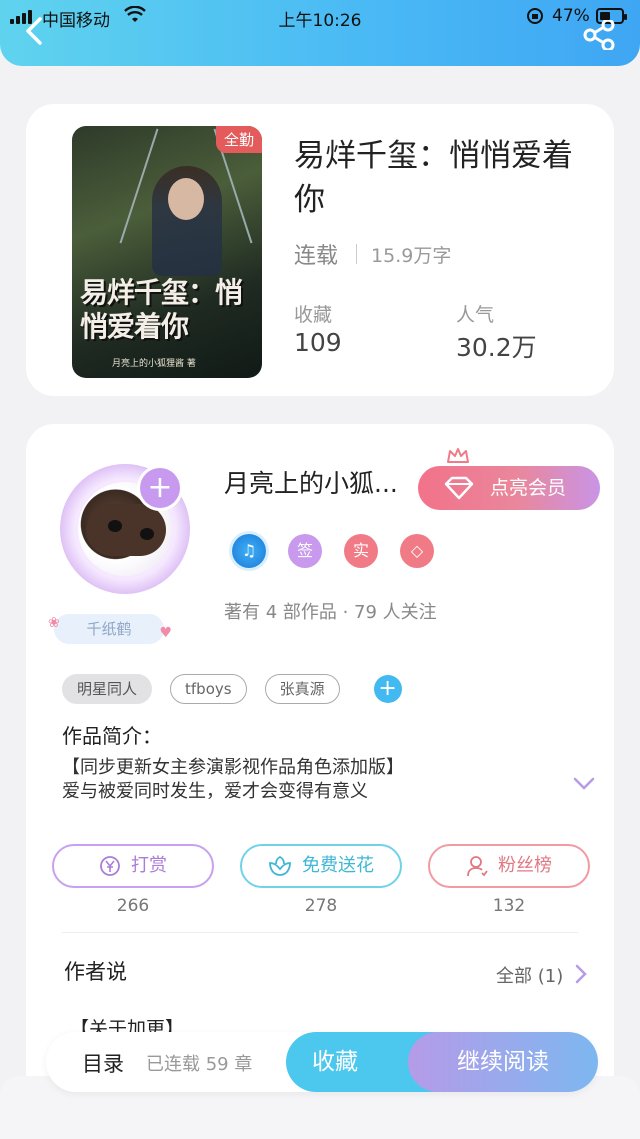 This screenshot has width=640, height=1139. Describe the element at coordinates (208, 689) in the screenshot. I see `tag-item: tfboys` at that location.